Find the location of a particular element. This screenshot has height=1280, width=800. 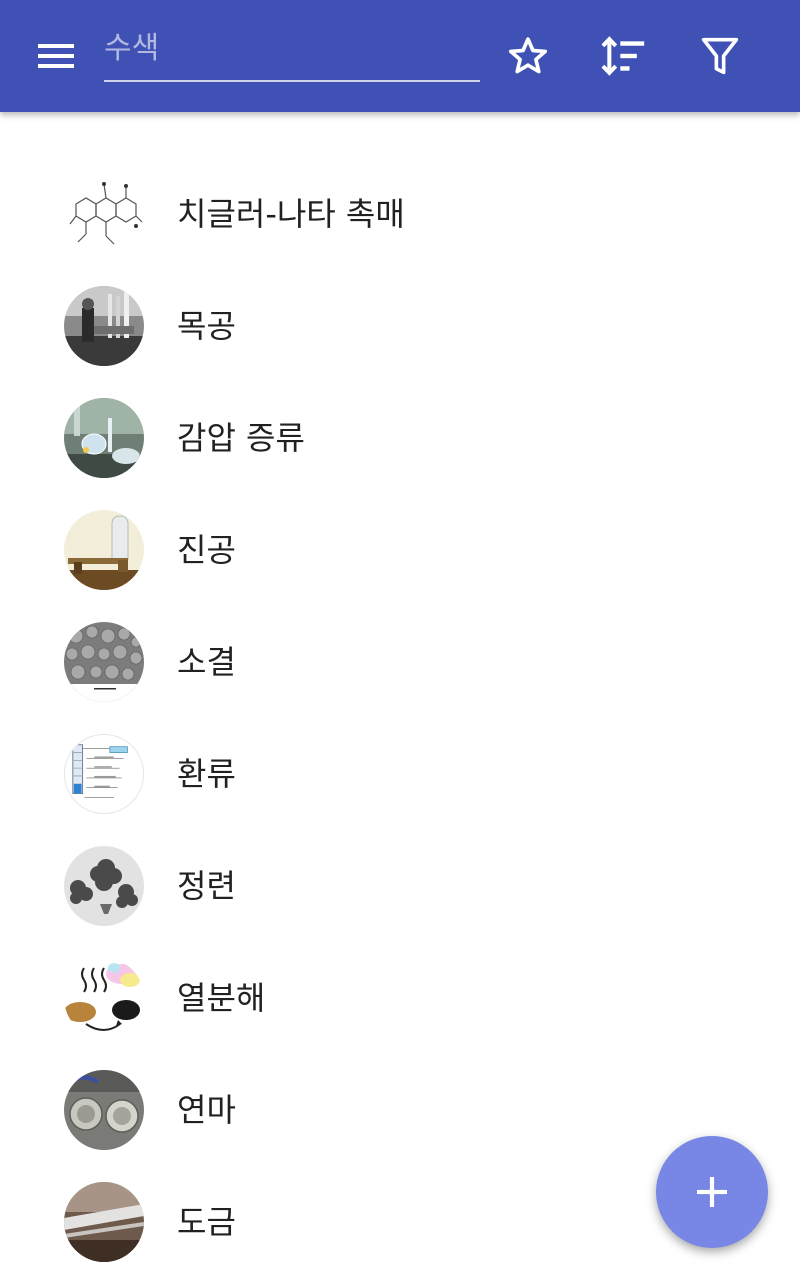

search-field is located at coordinates (292, 51).